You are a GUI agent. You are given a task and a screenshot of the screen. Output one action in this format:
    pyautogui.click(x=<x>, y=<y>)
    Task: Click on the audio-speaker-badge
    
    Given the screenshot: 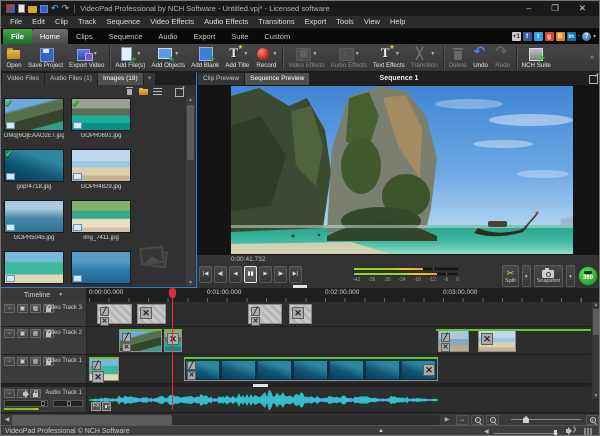 What is the action you would take?
    pyautogui.click(x=107, y=406)
    